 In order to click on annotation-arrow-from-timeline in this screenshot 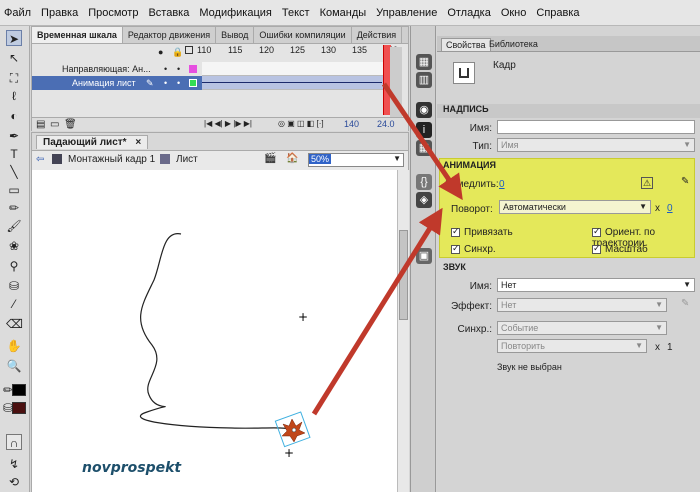, I will do `click(422, 141)`.